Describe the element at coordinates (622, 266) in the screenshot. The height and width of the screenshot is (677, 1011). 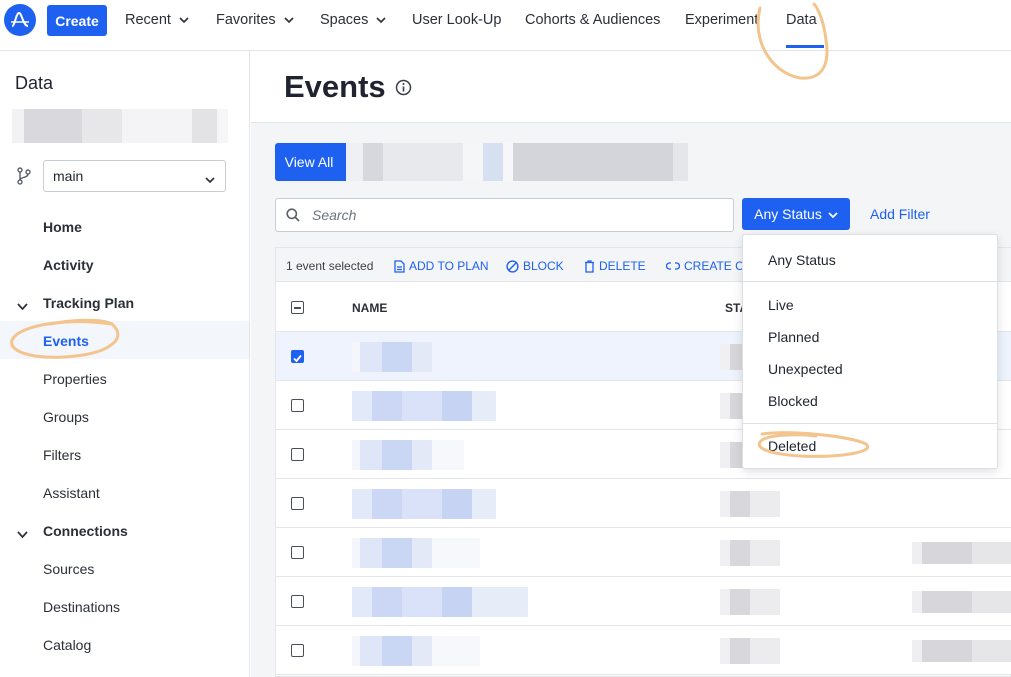
I see `delete-label: DELETE` at that location.